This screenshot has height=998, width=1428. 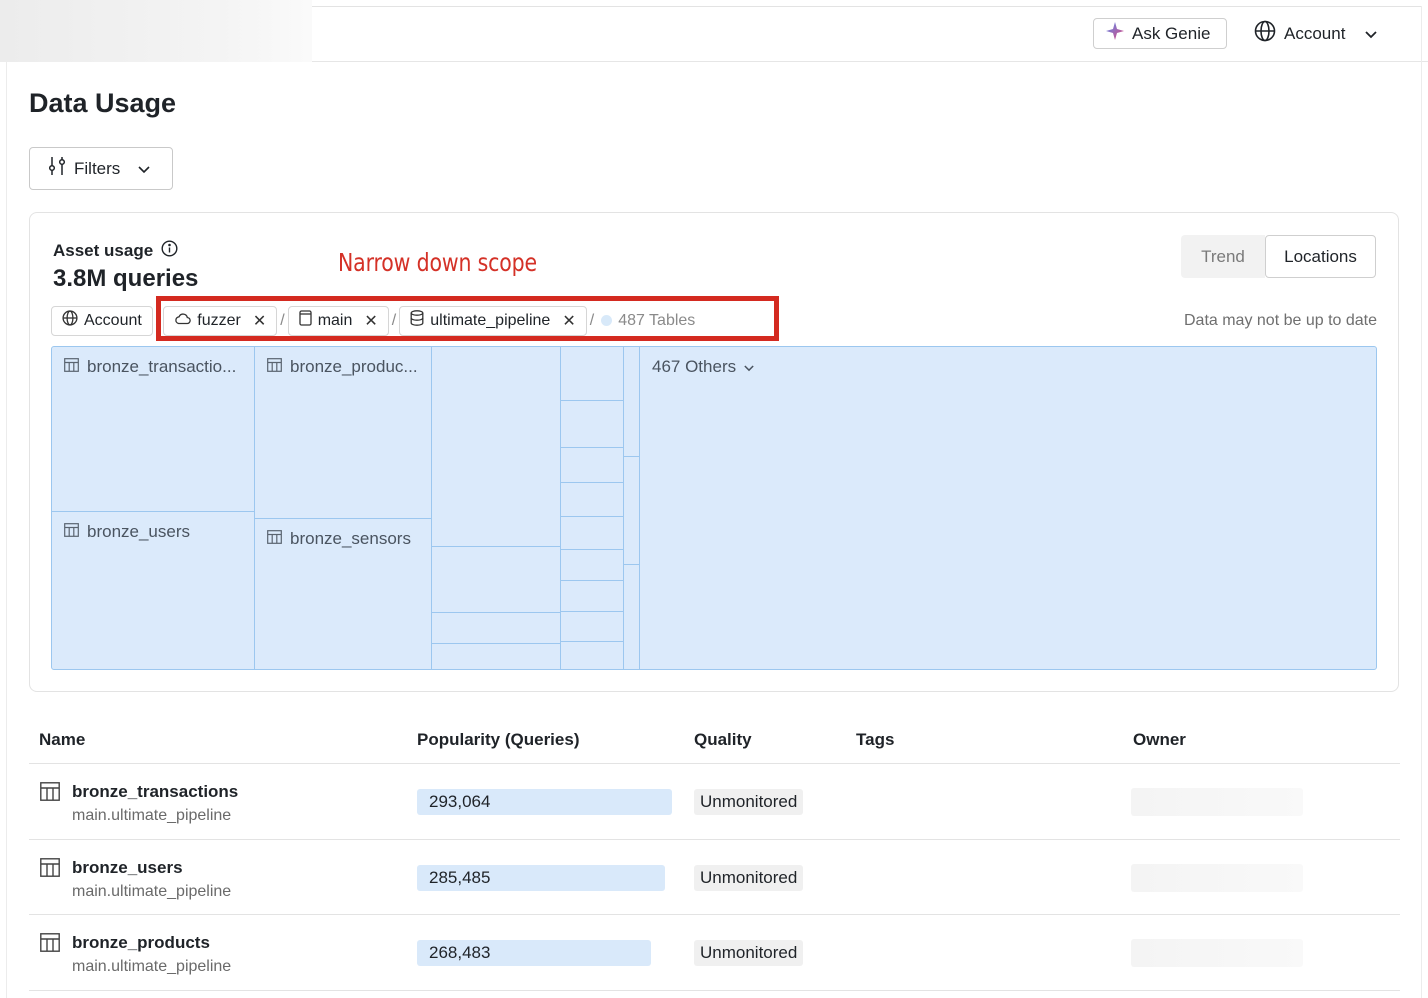 I want to click on view-toggle: Trend Locations, so click(x=1278, y=256).